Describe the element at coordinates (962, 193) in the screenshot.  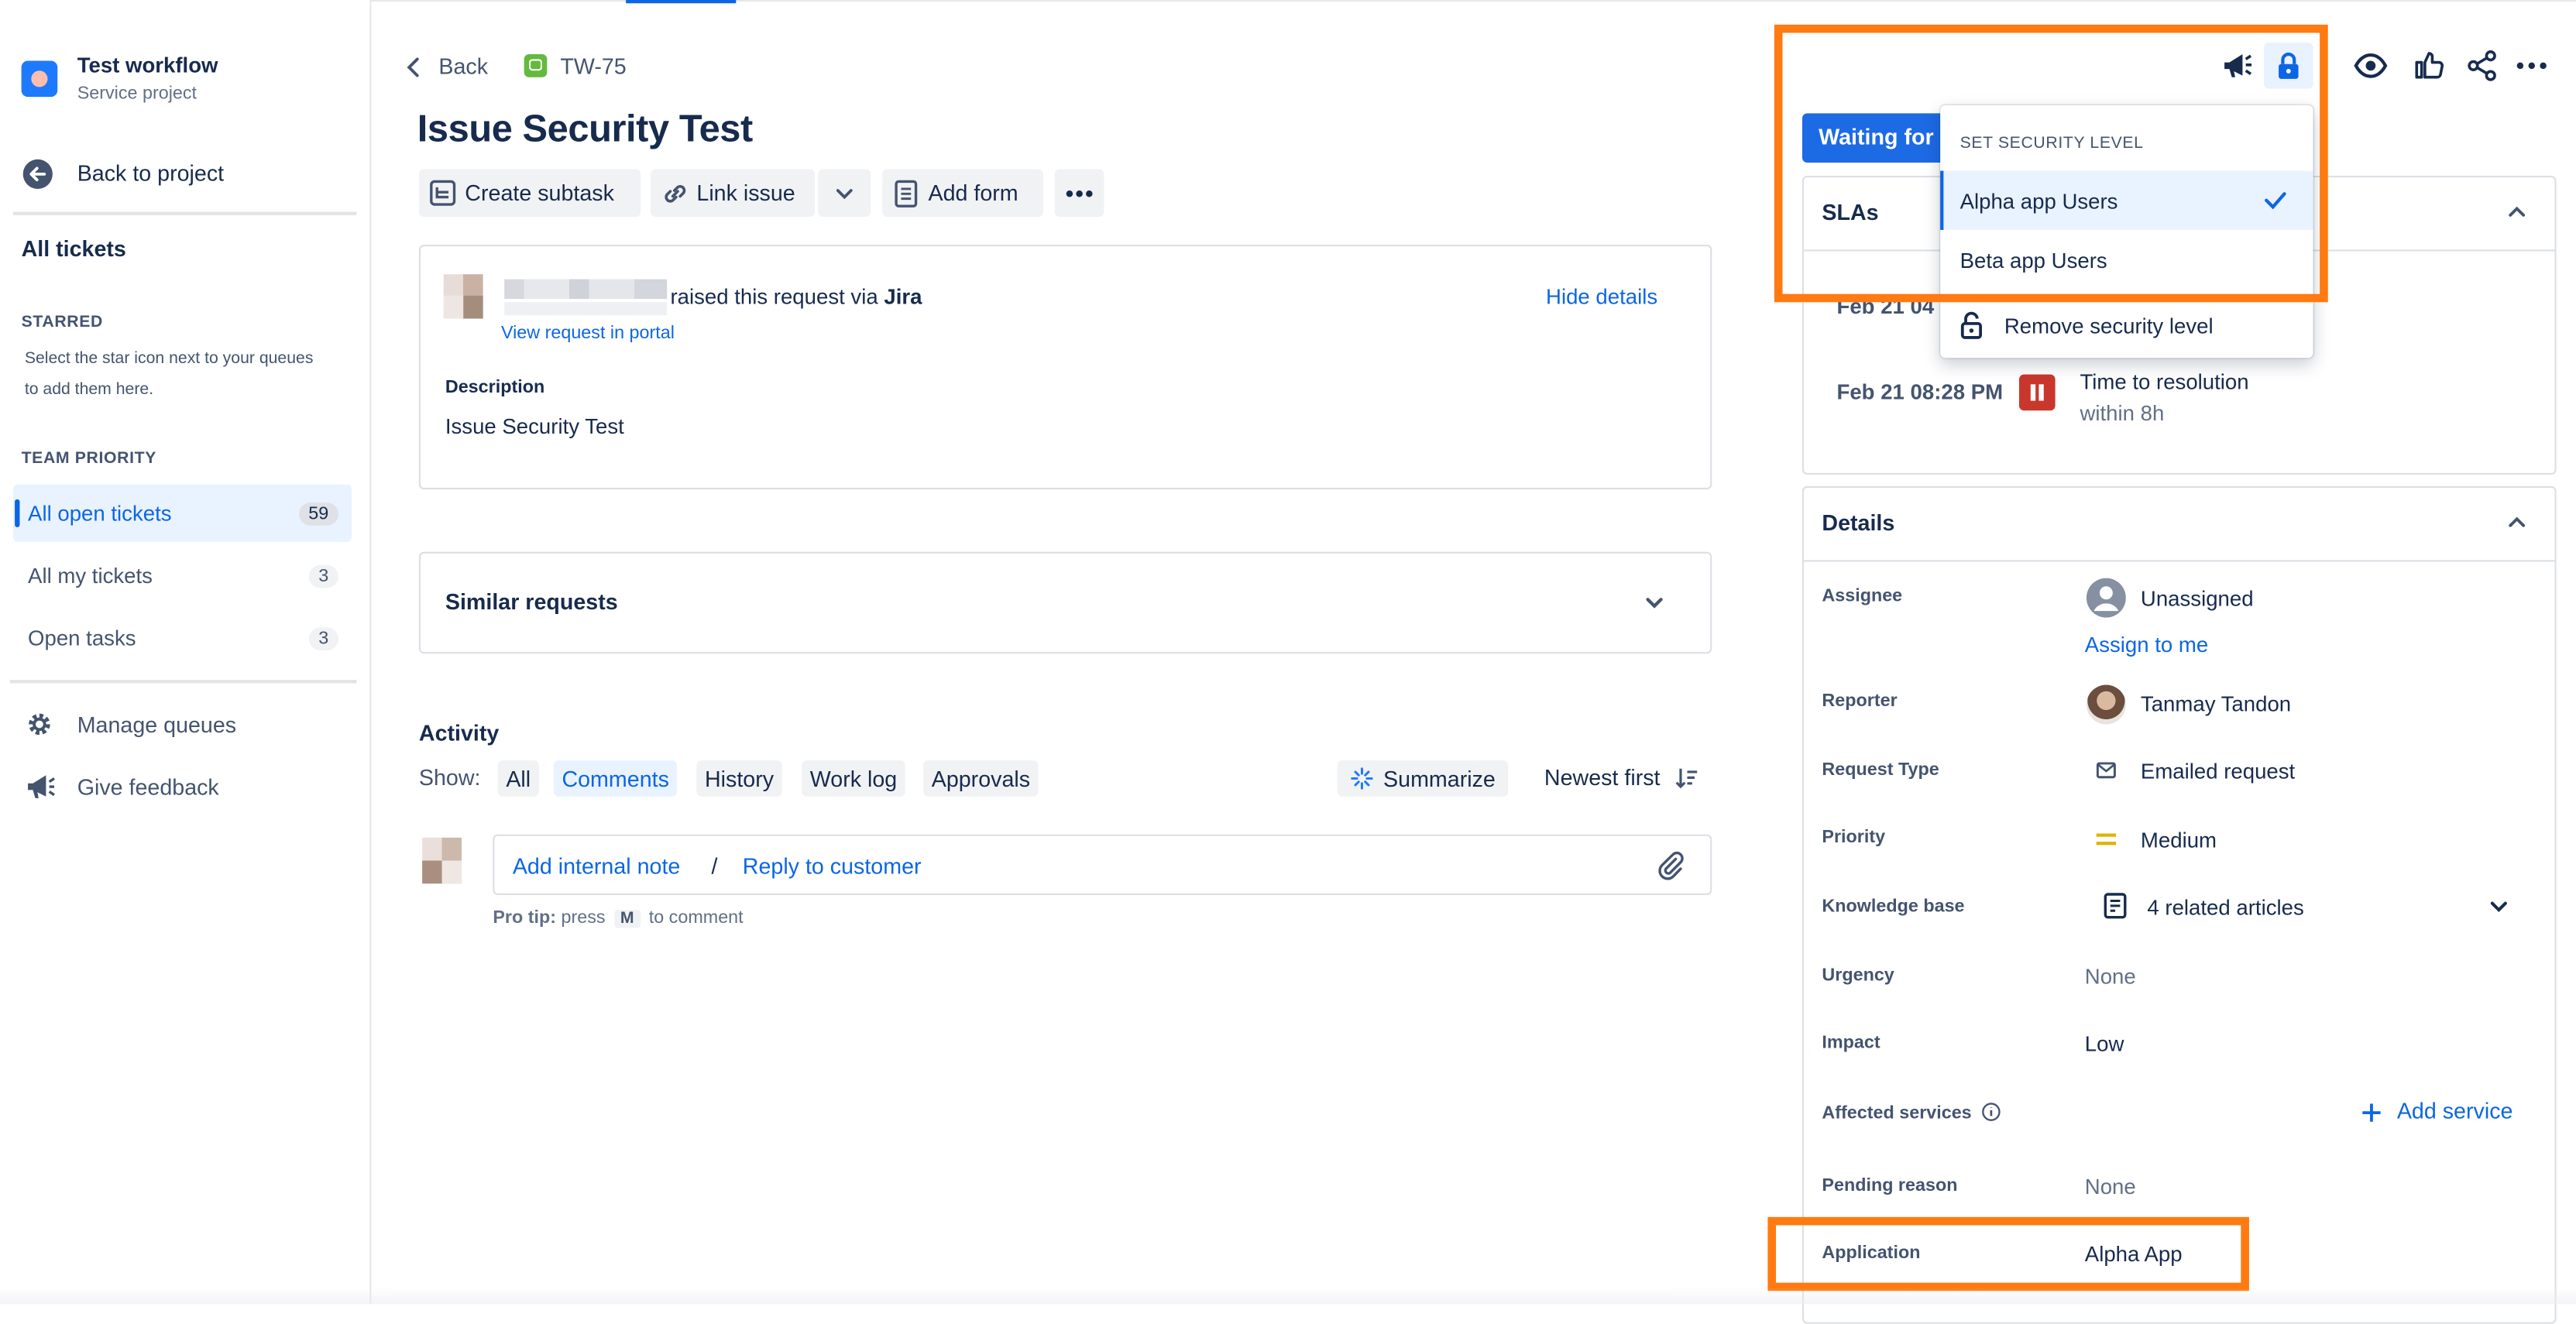
I see `add-form-button: Add form` at that location.